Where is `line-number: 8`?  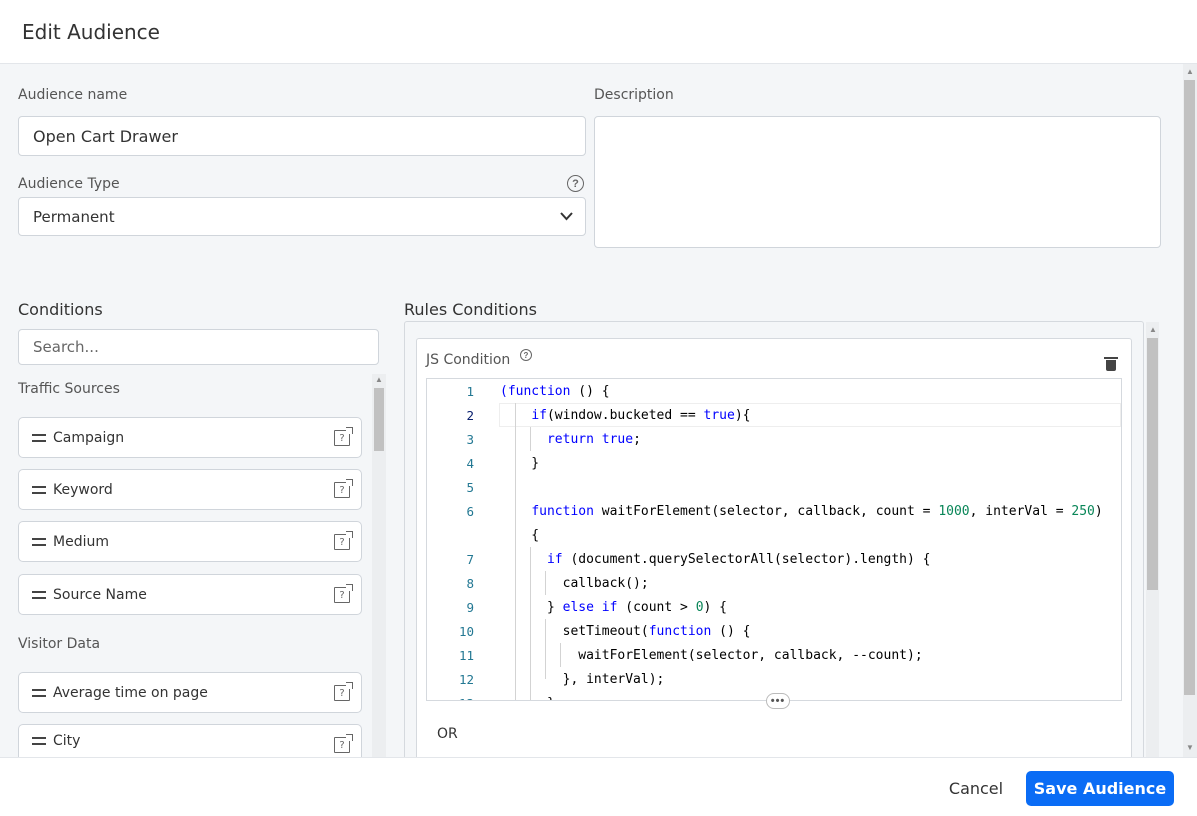
line-number: 8 is located at coordinates (470, 583).